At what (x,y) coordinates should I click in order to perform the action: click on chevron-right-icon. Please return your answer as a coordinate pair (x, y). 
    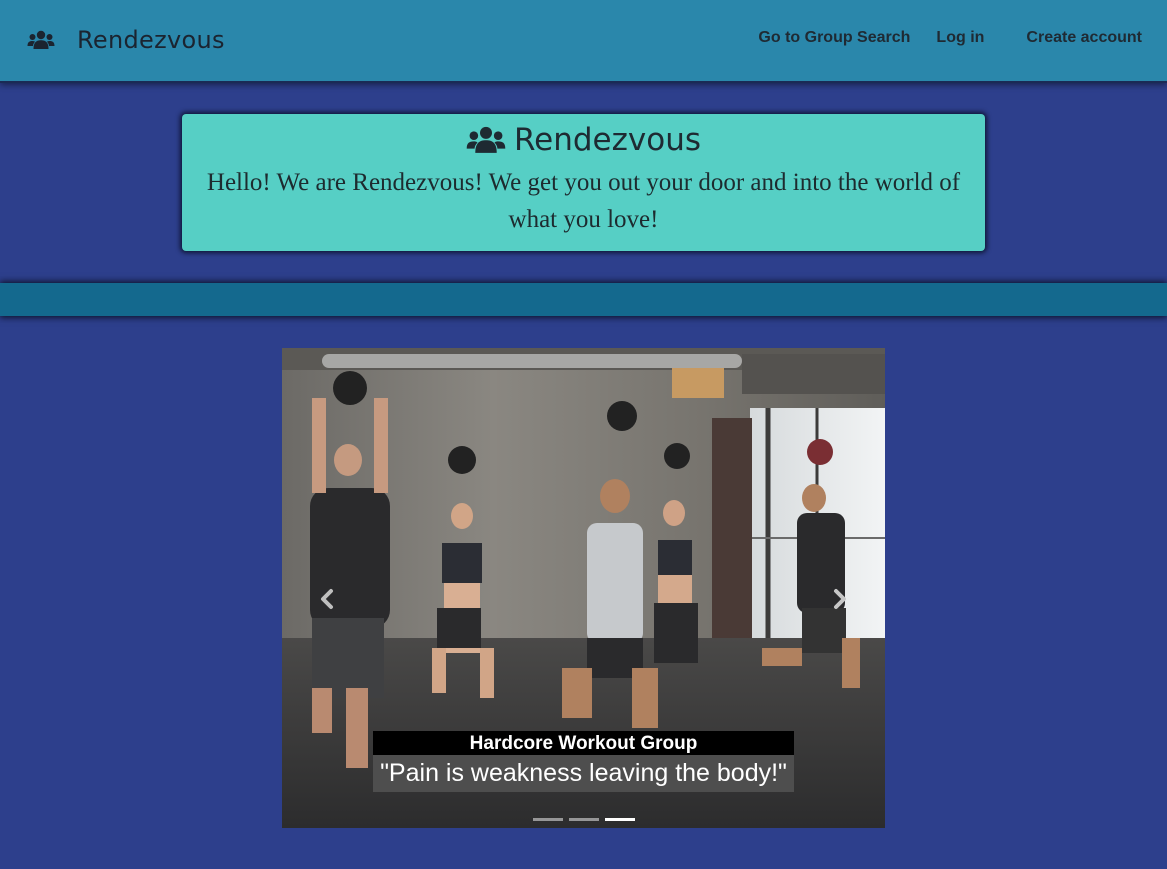
    Looking at the image, I should click on (840, 599).